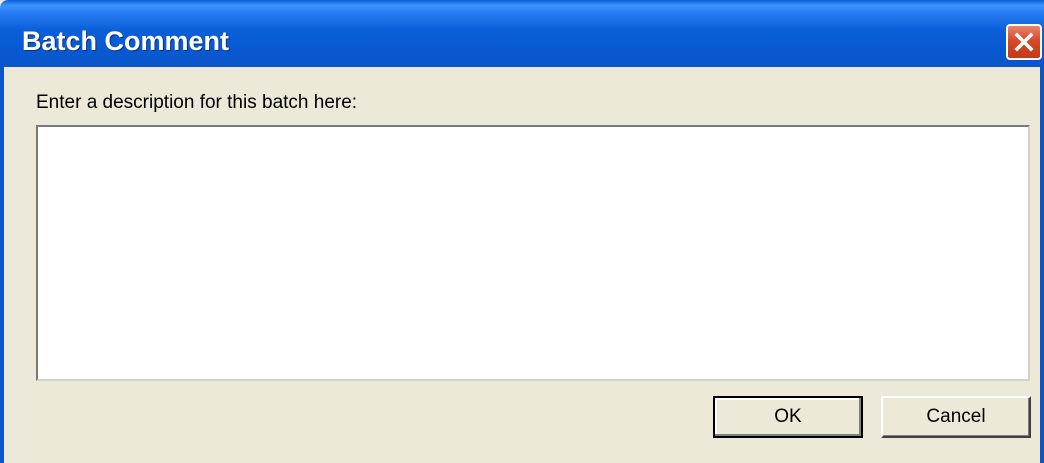 The height and width of the screenshot is (463, 1044). I want to click on ok-button: OK, so click(788, 417).